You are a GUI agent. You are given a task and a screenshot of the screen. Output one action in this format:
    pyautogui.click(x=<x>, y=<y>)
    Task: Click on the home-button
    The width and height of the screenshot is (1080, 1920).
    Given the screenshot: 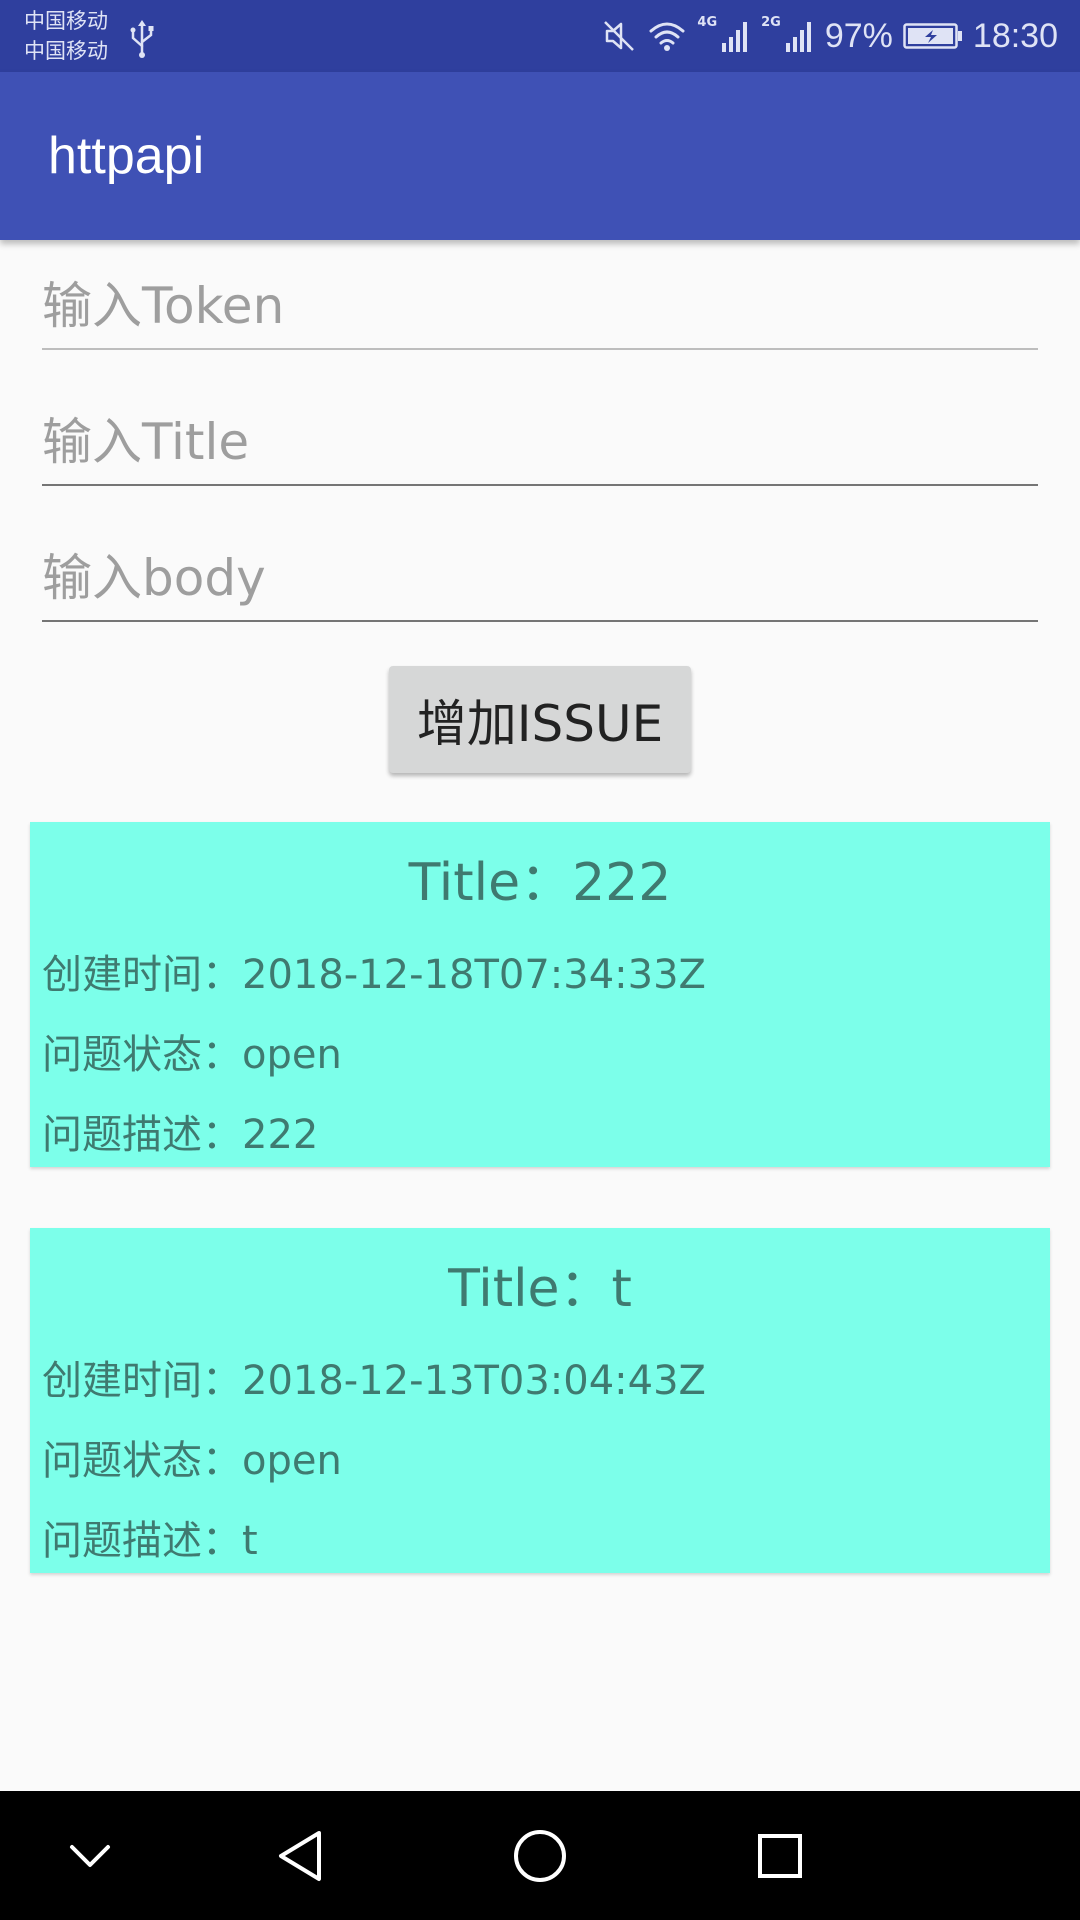 What is the action you would take?
    pyautogui.click(x=540, y=1855)
    